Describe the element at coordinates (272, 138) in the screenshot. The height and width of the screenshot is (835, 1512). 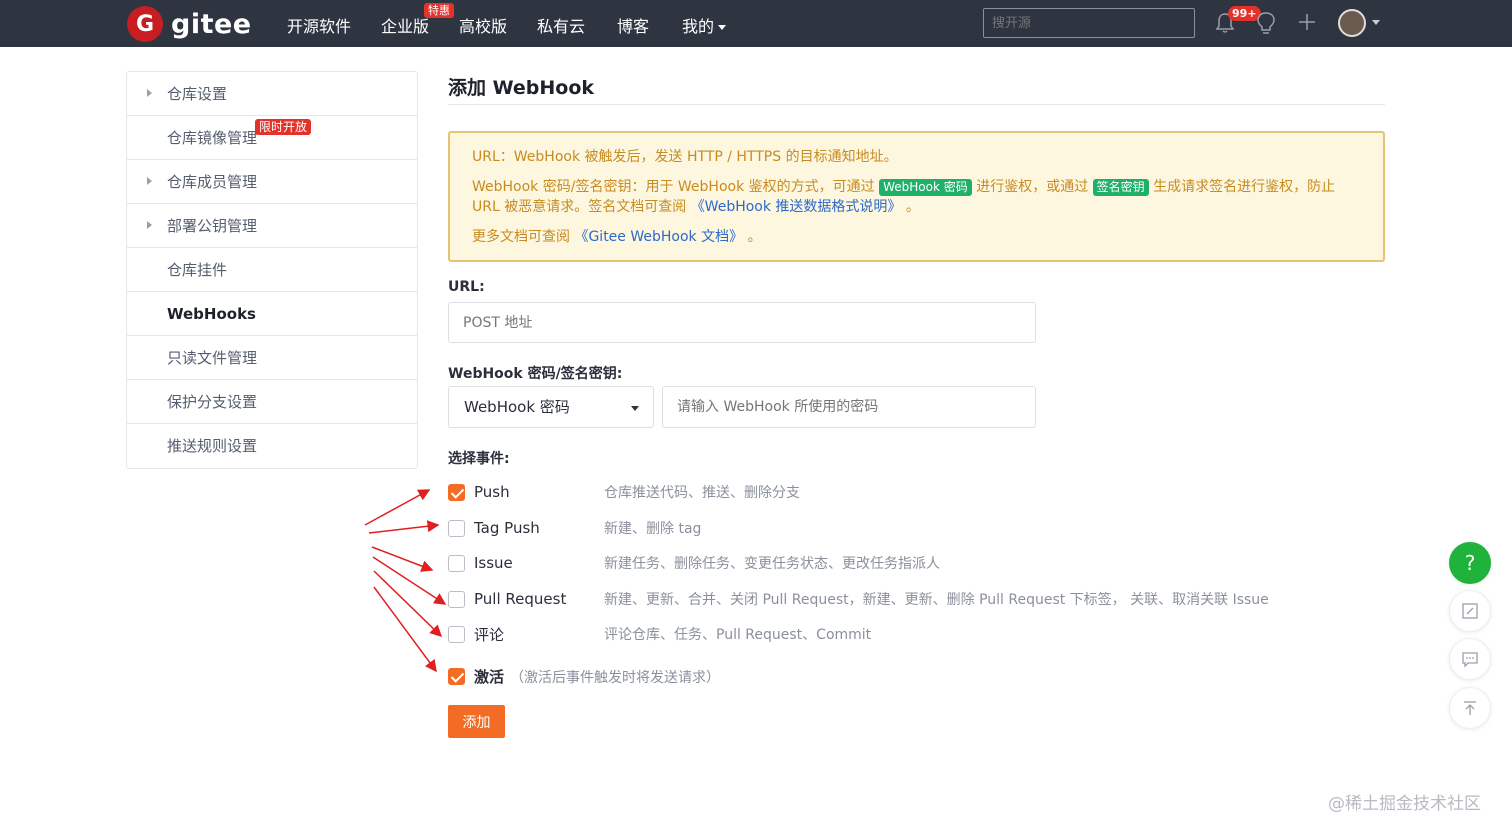
I see `sidebar-item-mirror: 仓库镜像管理 限时开放` at that location.